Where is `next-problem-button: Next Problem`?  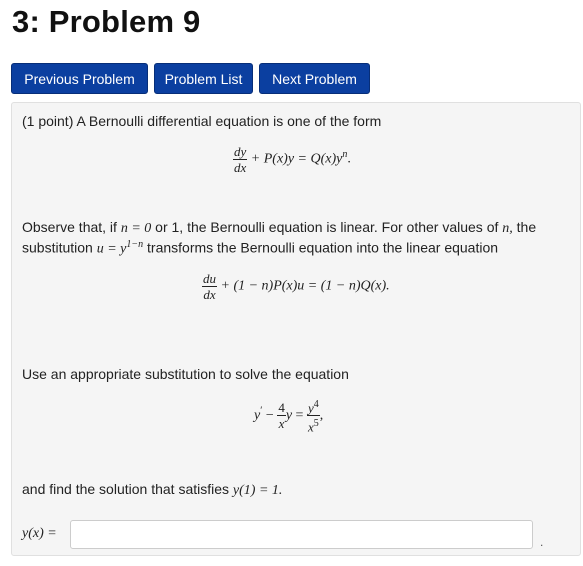
next-problem-button: Next Problem is located at coordinates (314, 78).